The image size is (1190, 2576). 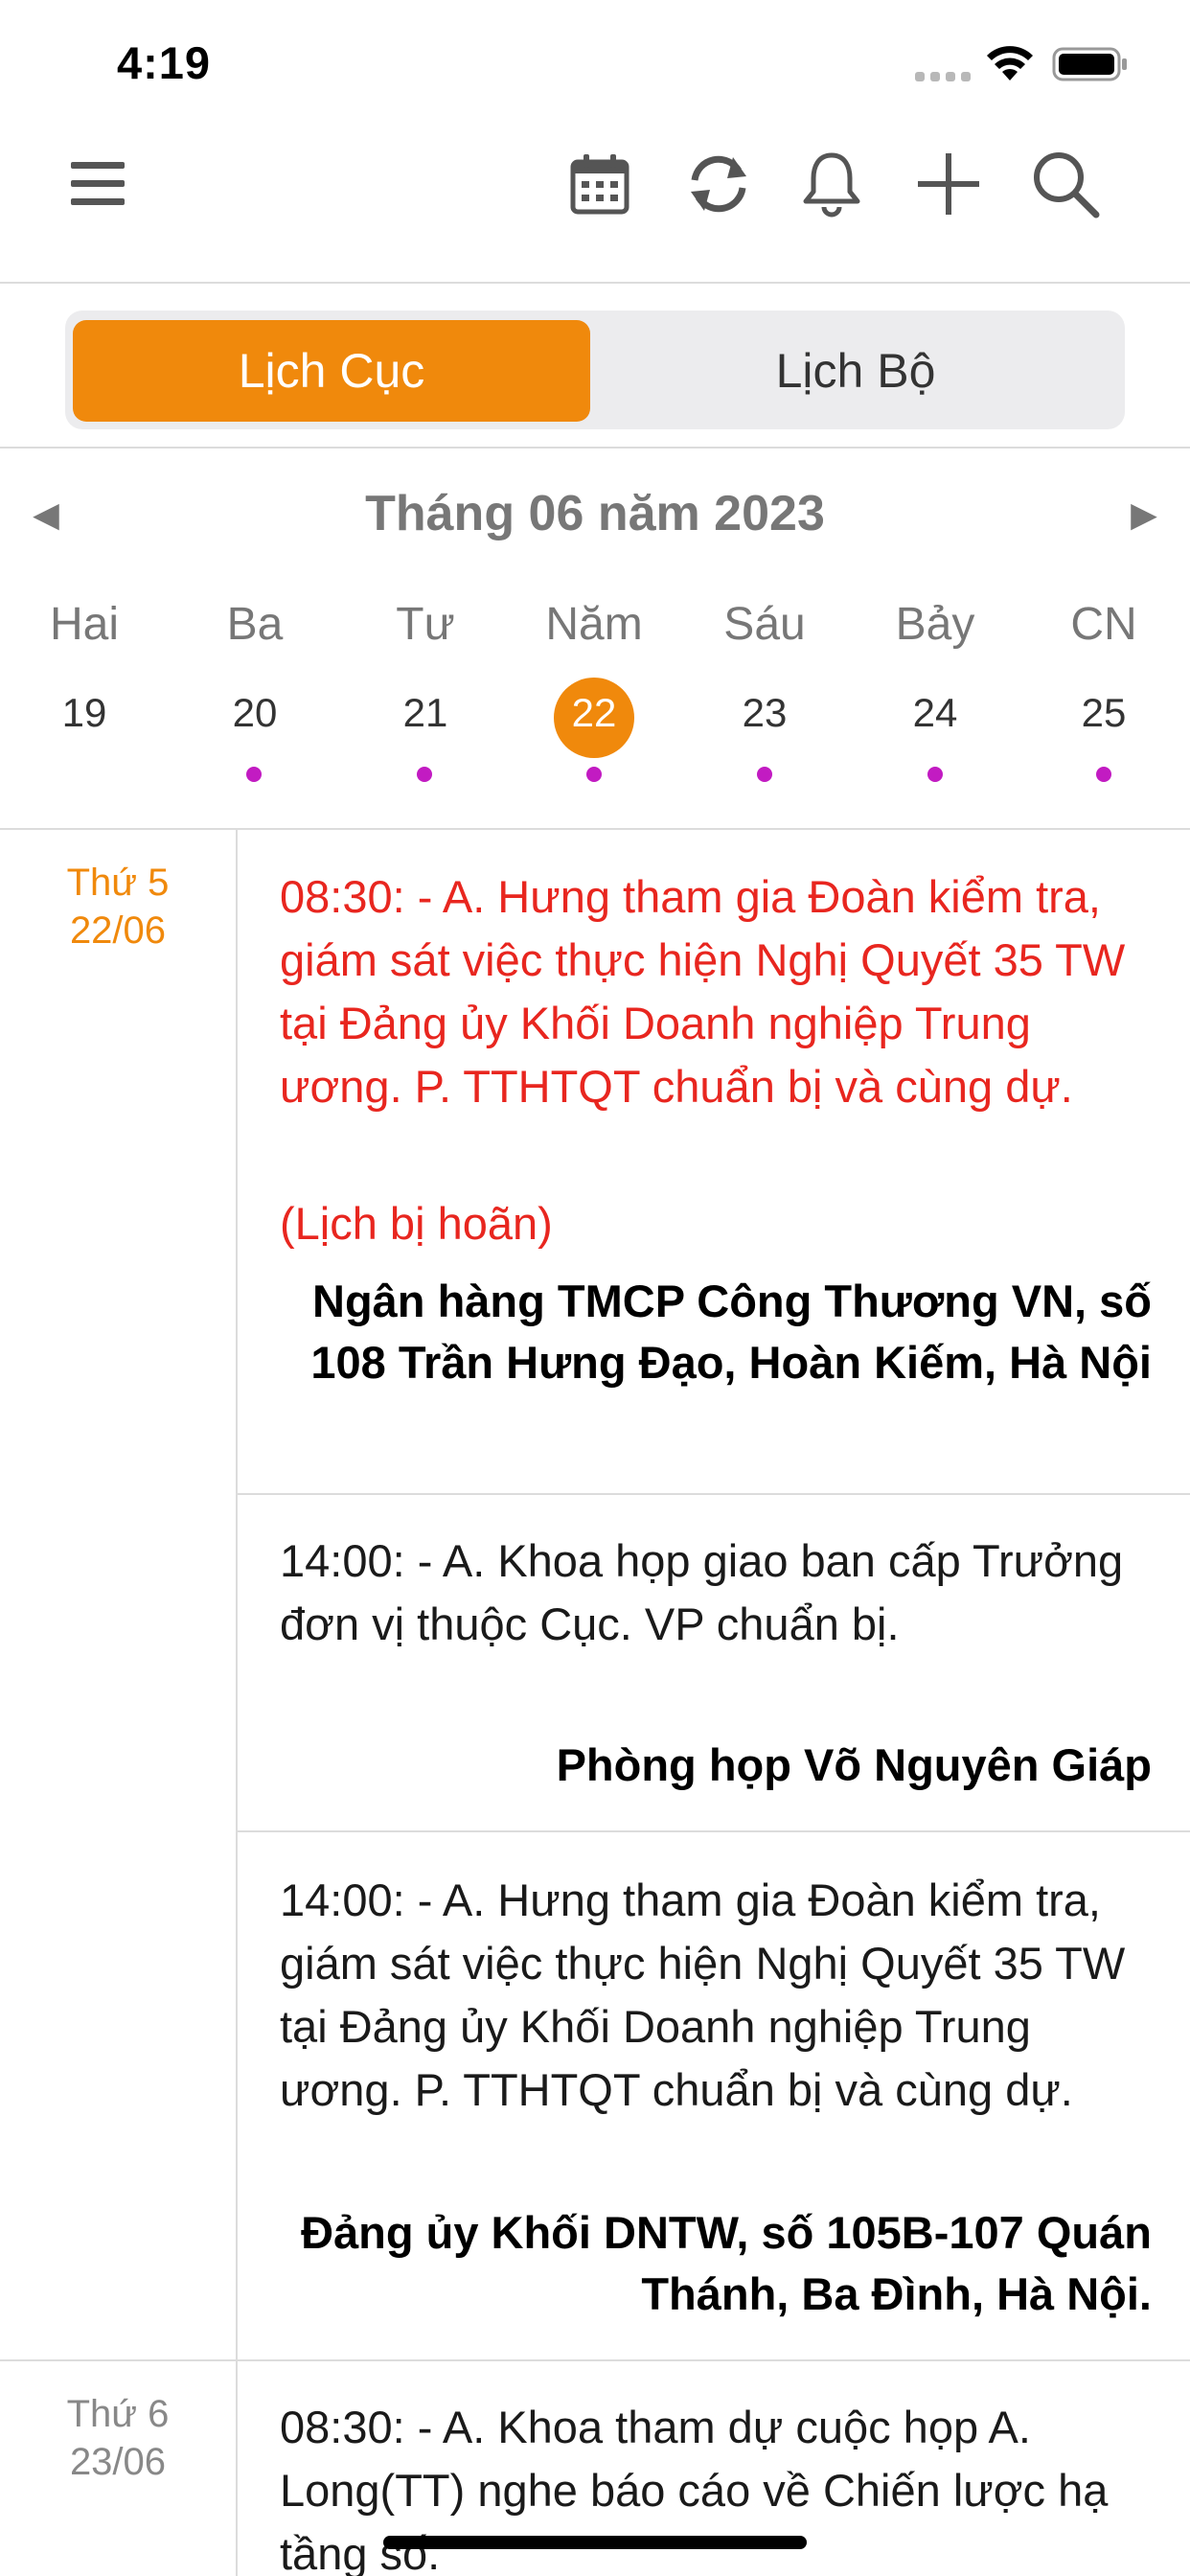 I want to click on home-indicator, so click(x=595, y=2542).